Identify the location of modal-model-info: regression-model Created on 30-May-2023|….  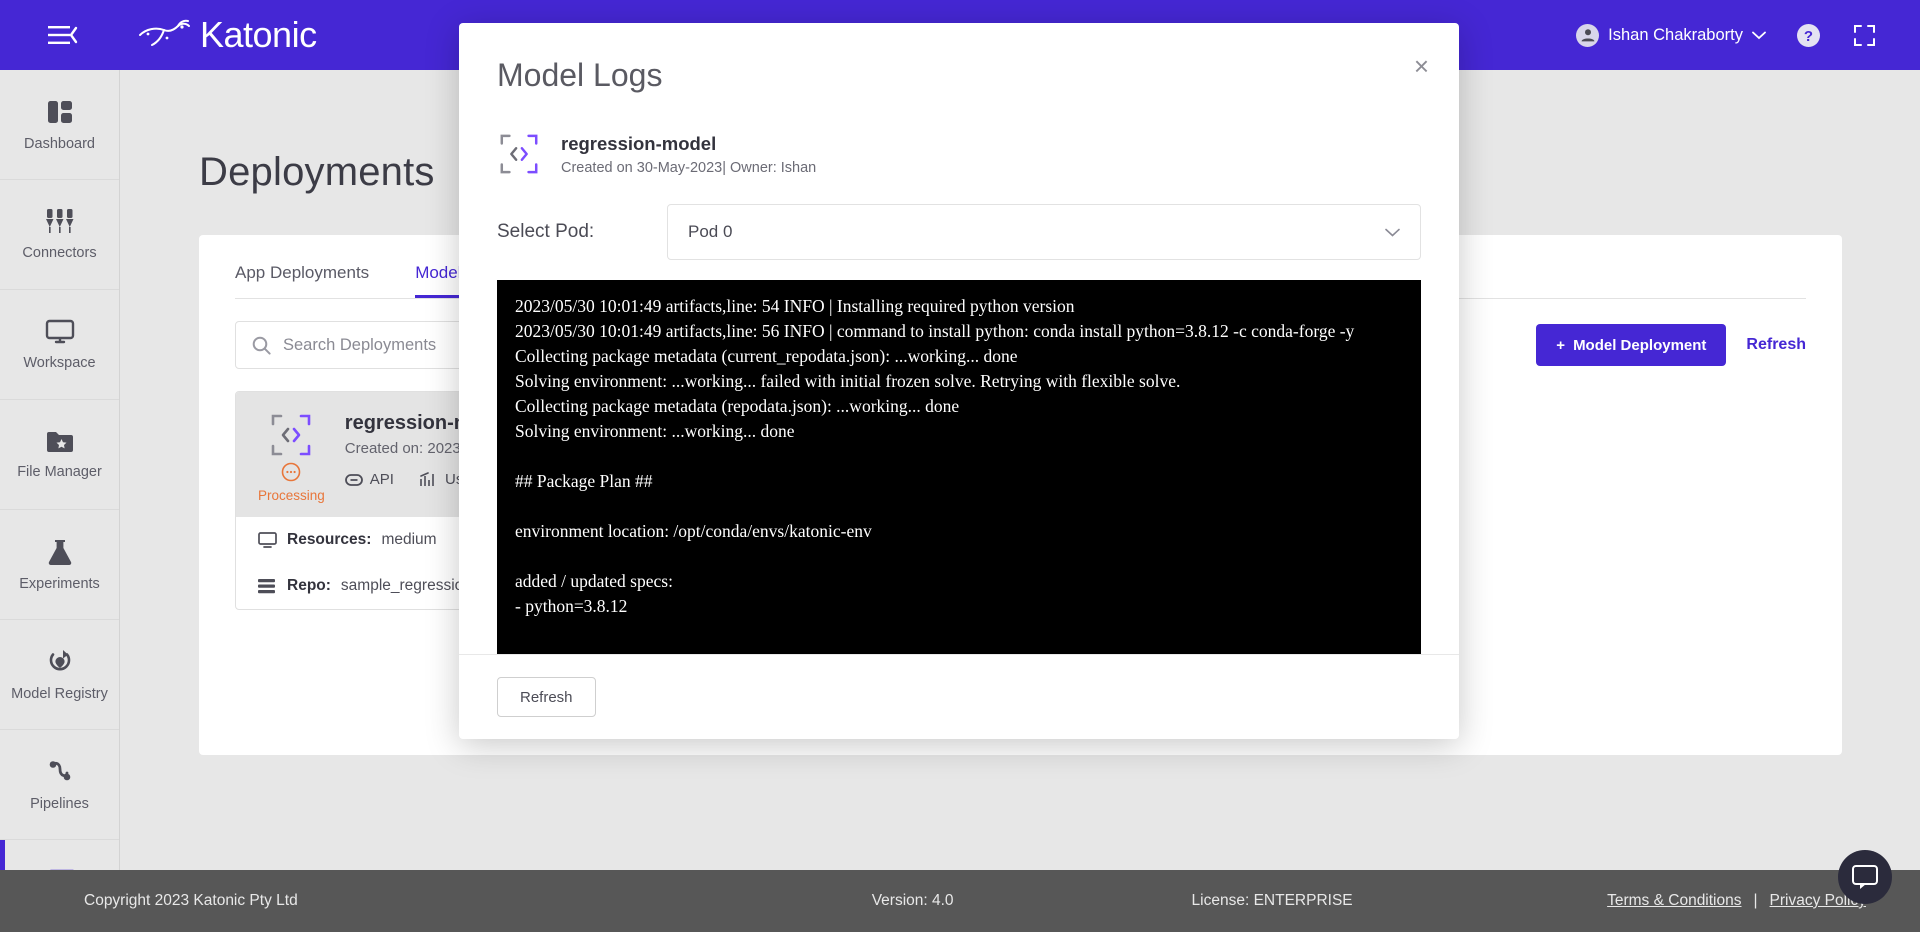
(959, 135).